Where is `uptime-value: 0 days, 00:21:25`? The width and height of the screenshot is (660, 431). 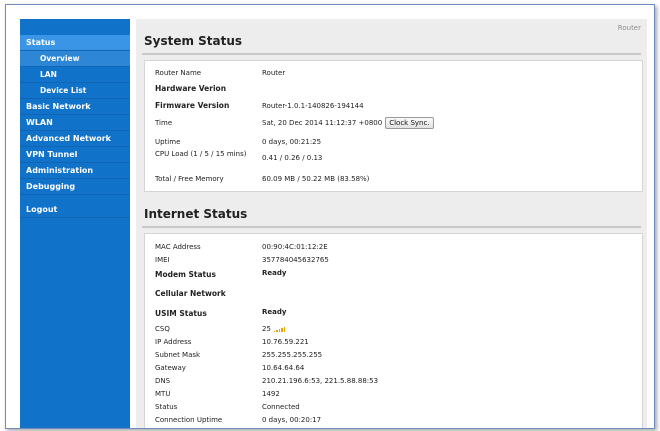 uptime-value: 0 days, 00:21:25 is located at coordinates (292, 142).